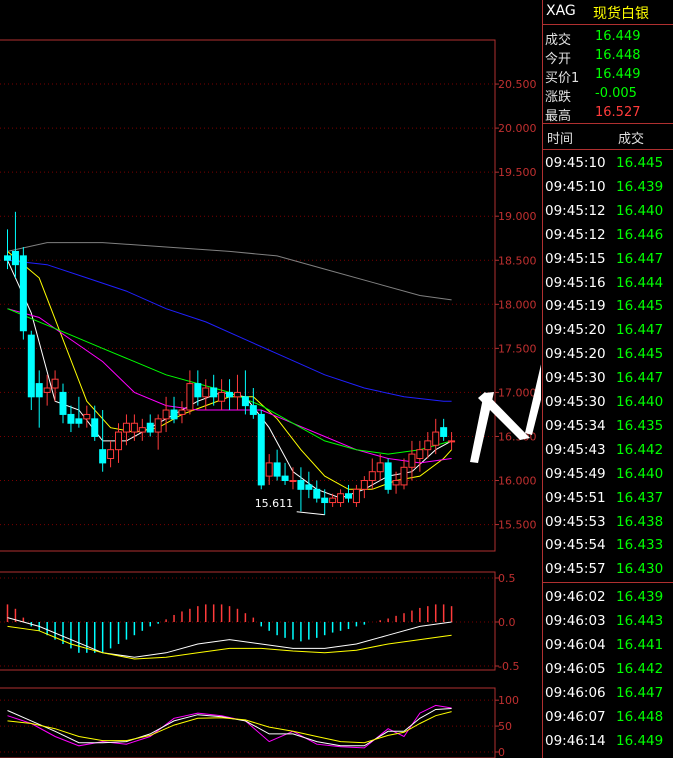  I want to click on quote-row: 买价1 16.449, so click(608, 75).